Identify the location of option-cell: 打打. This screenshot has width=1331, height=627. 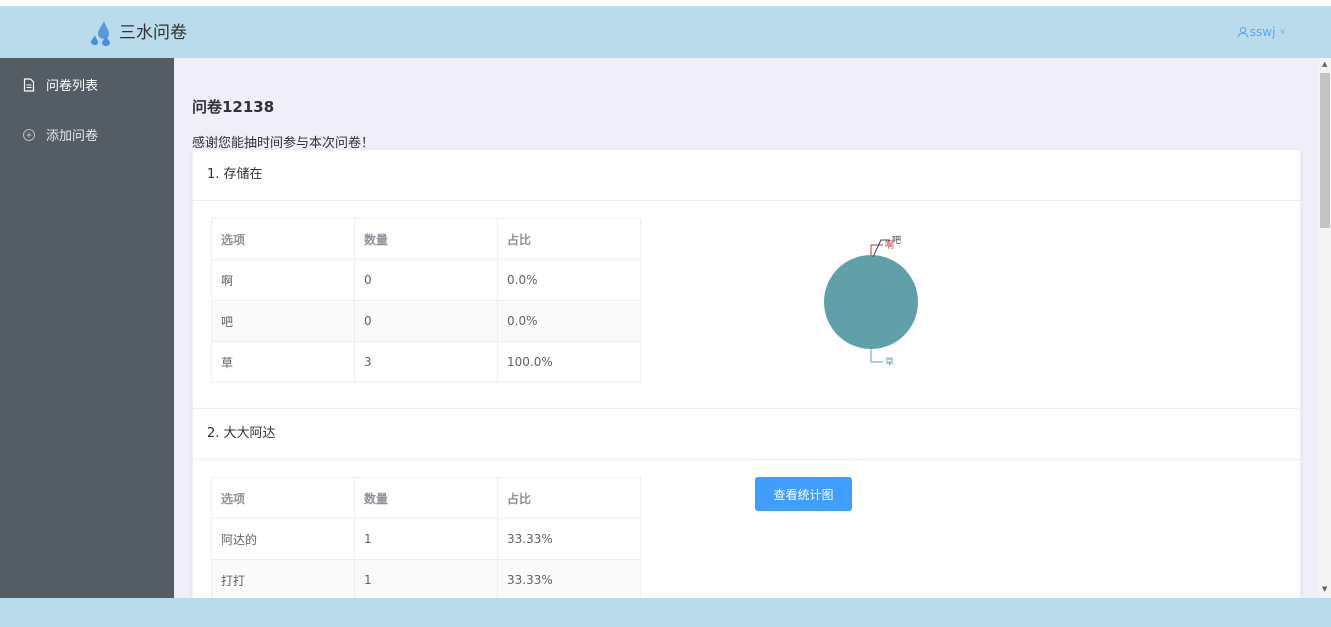
(283, 578).